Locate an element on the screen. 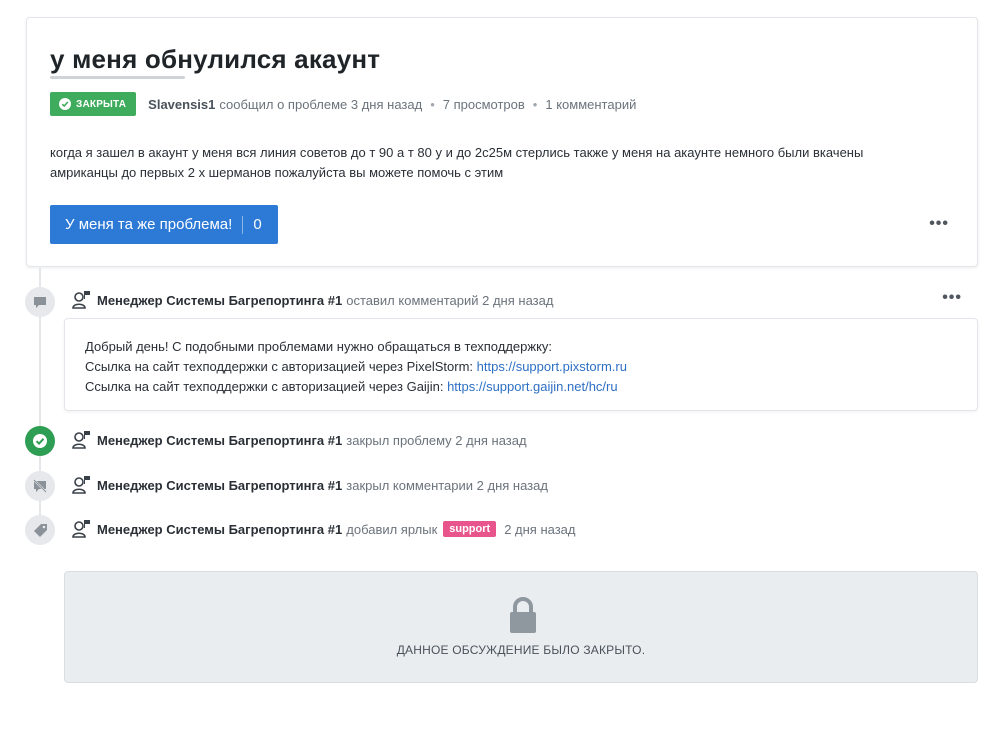 The image size is (1000, 748). status-badge: ЗАКРЫТА is located at coordinates (93, 104).